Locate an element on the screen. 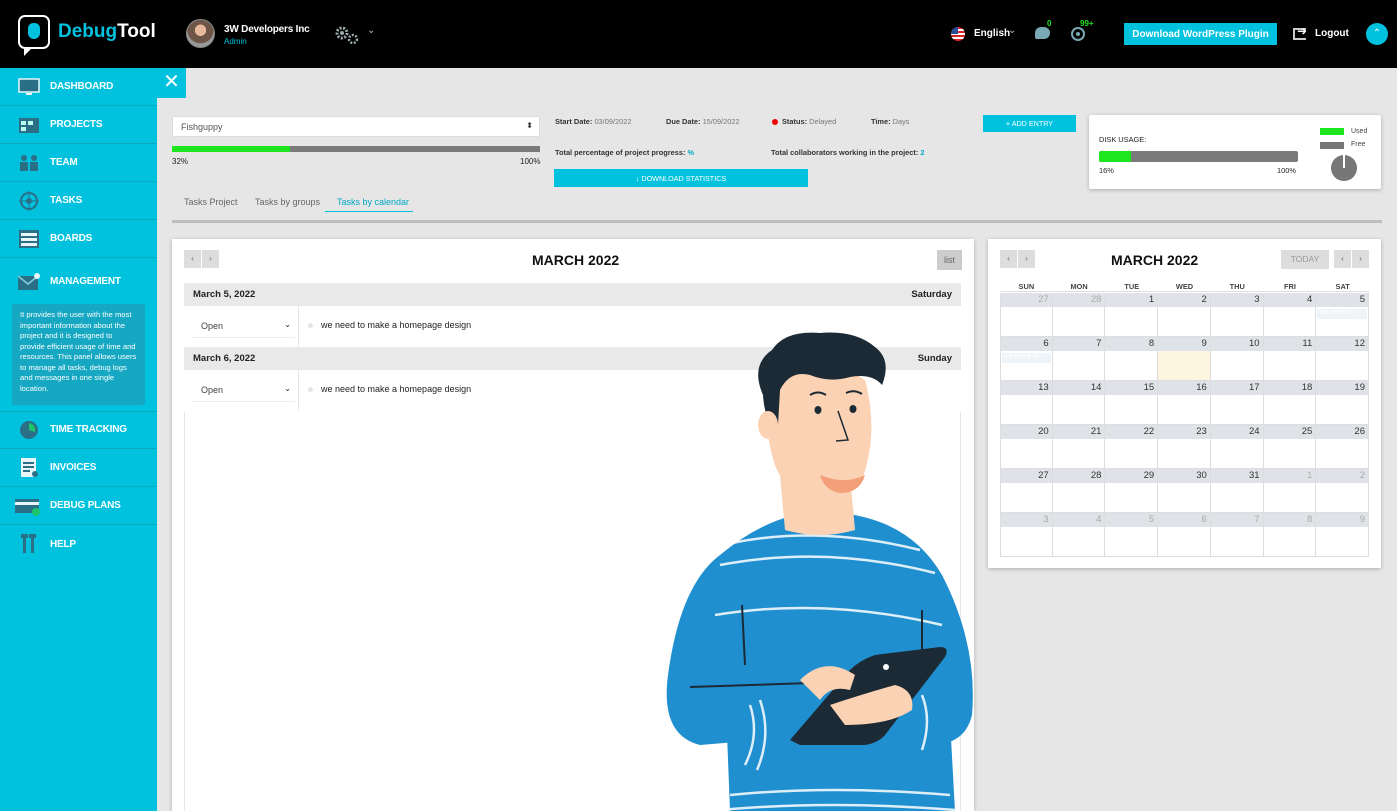 The image size is (1397, 811). calendar-day-cell: 10 is located at coordinates (1237, 359).